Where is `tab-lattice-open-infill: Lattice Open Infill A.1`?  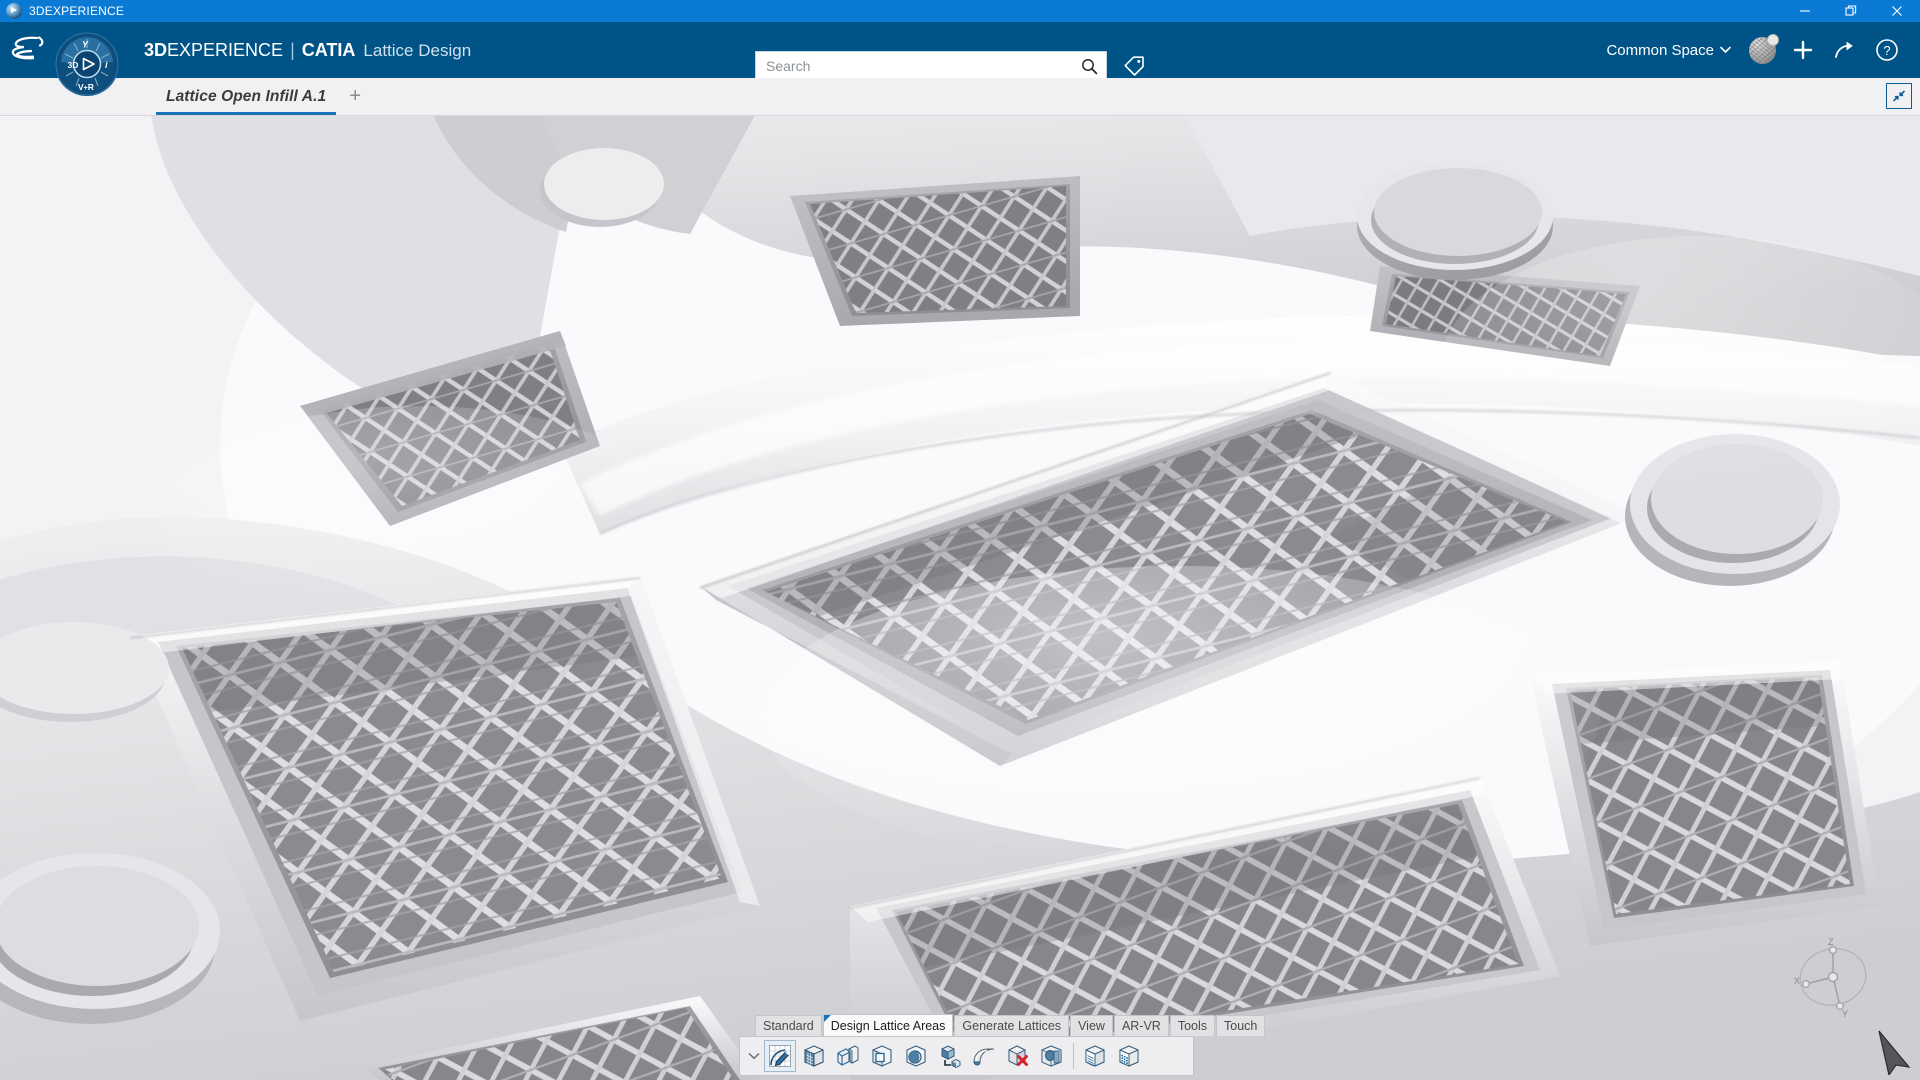
tab-lattice-open-infill: Lattice Open Infill A.1 is located at coordinates (246, 96).